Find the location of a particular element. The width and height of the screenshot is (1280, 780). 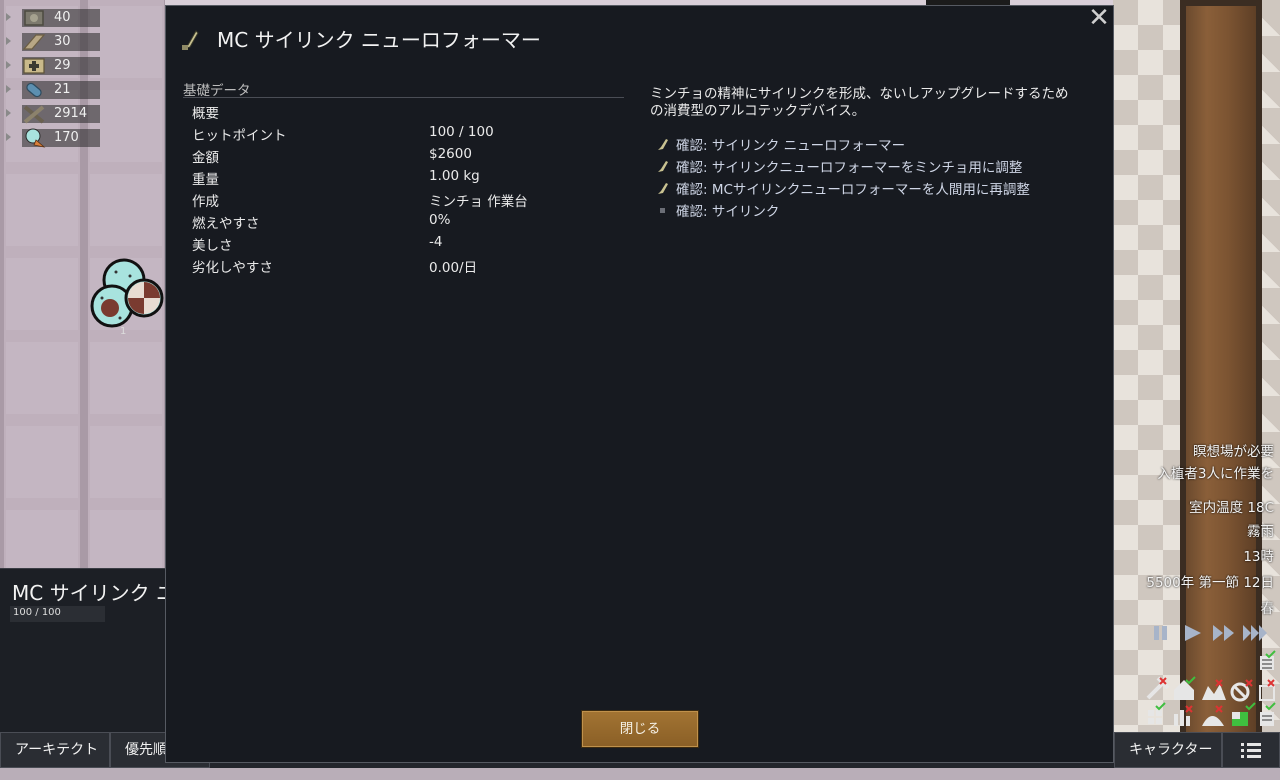

grid-icon is located at coordinates (1157, 713).